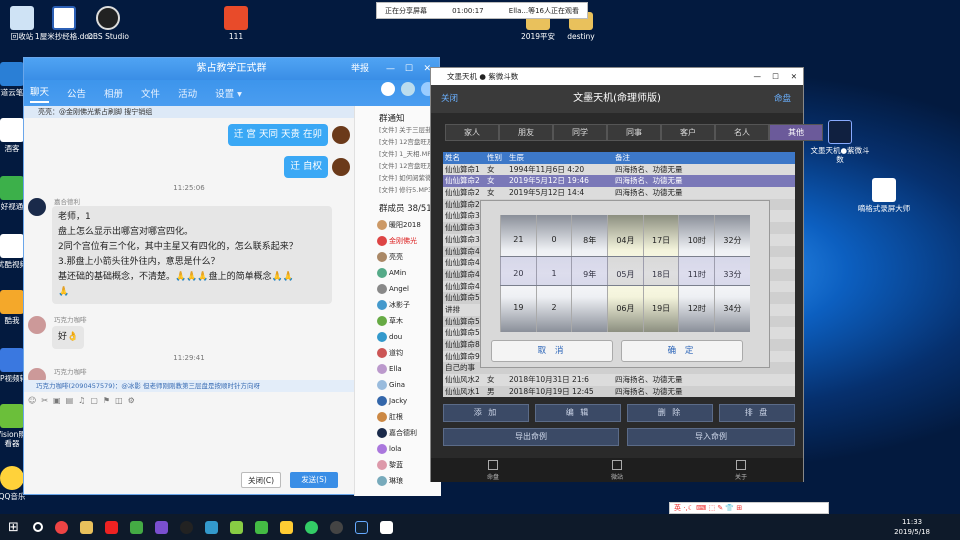 This screenshot has width=960, height=540. Describe the element at coordinates (398, 190) in the screenshot. I see `notice-item: [文件] 修行5.MP3` at that location.